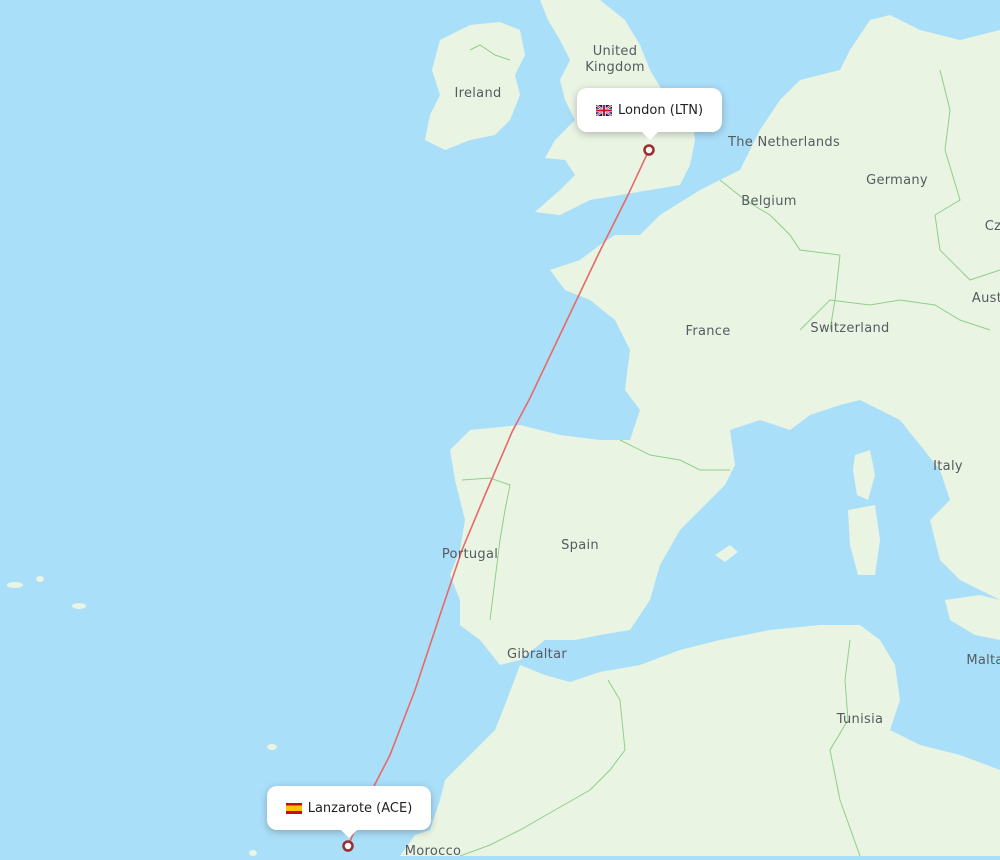 The width and height of the screenshot is (1000, 860). I want to click on label-tunisia: Tunisia, so click(860, 719).